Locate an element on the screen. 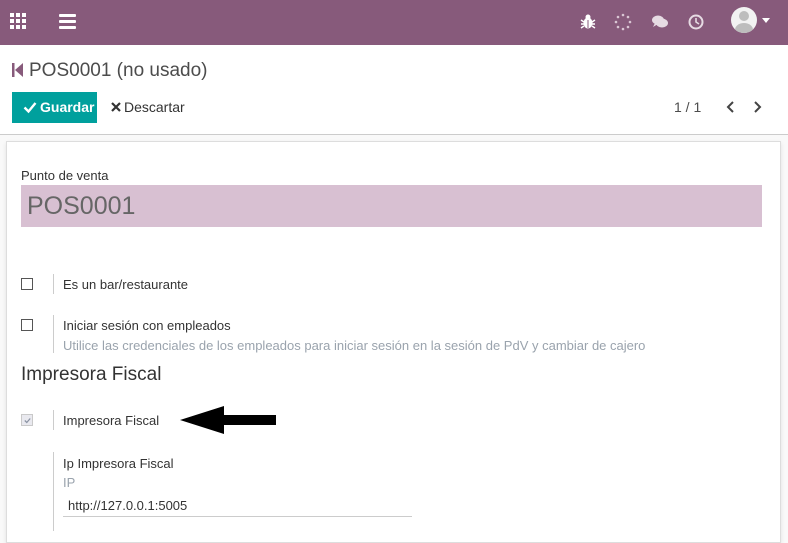 The height and width of the screenshot is (543, 788). breadcrumb-title: POS0001 (no usado) is located at coordinates (118, 70).